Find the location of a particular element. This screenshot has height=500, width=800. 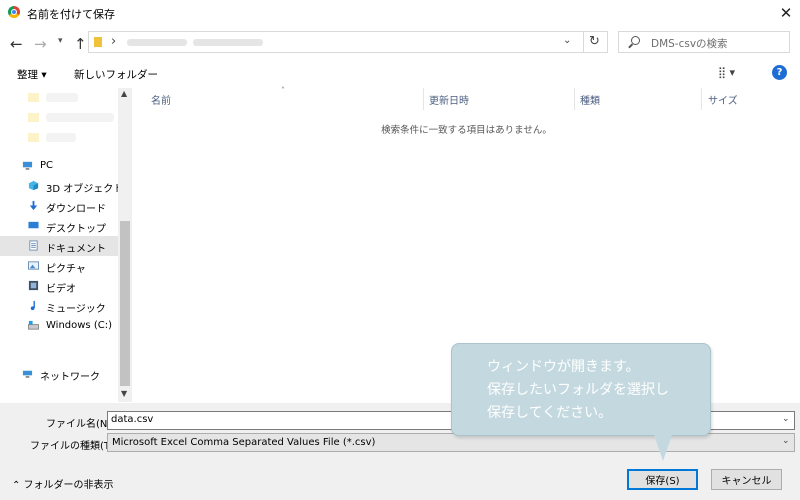

callout-line: ウィンドウが開きます。 is located at coordinates (563, 367).